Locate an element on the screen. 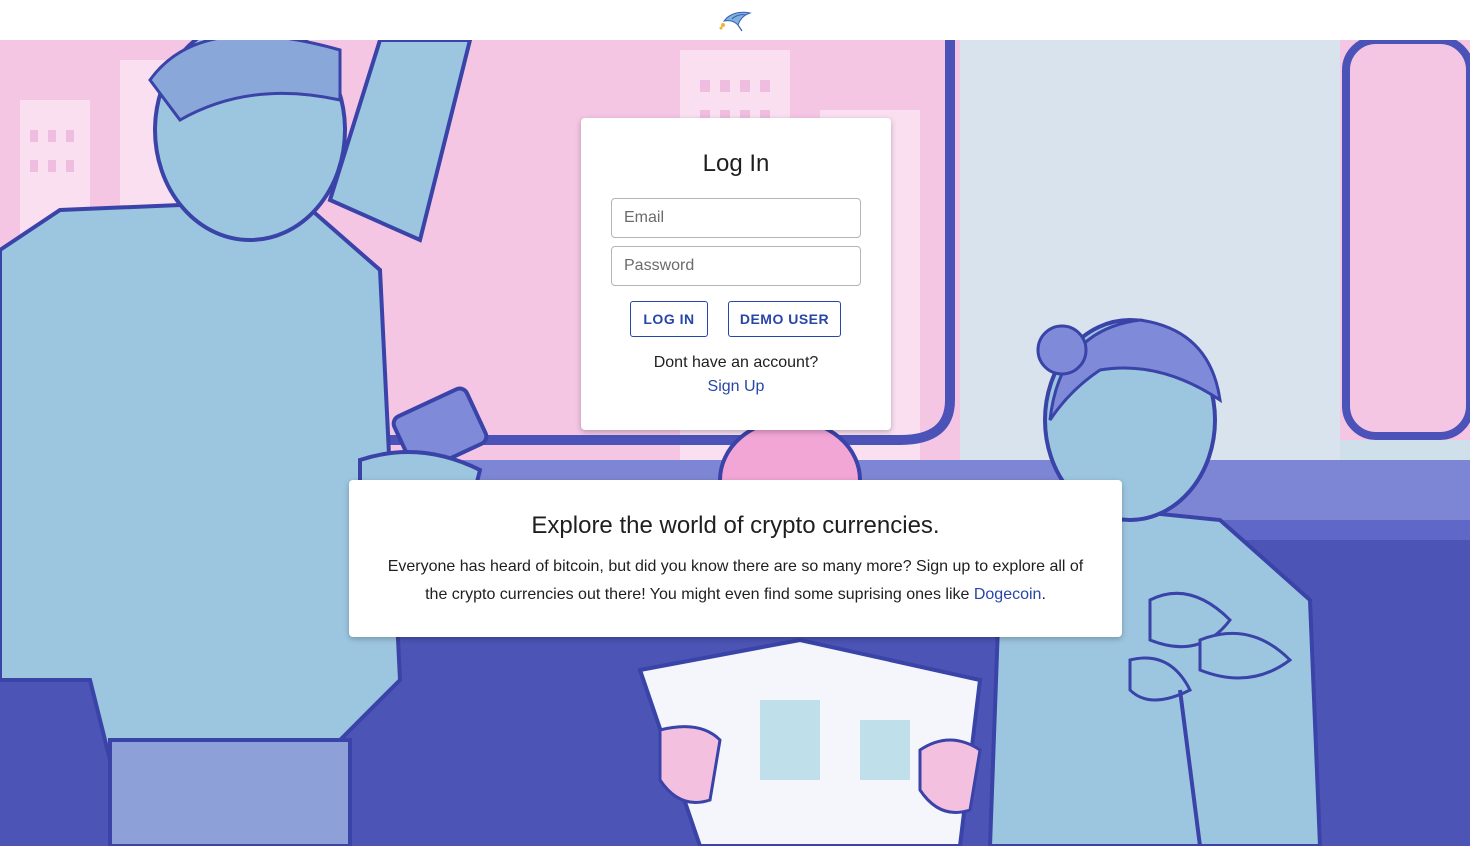 The height and width of the screenshot is (846, 1470). signup-link: Sign Up is located at coordinates (736, 387).